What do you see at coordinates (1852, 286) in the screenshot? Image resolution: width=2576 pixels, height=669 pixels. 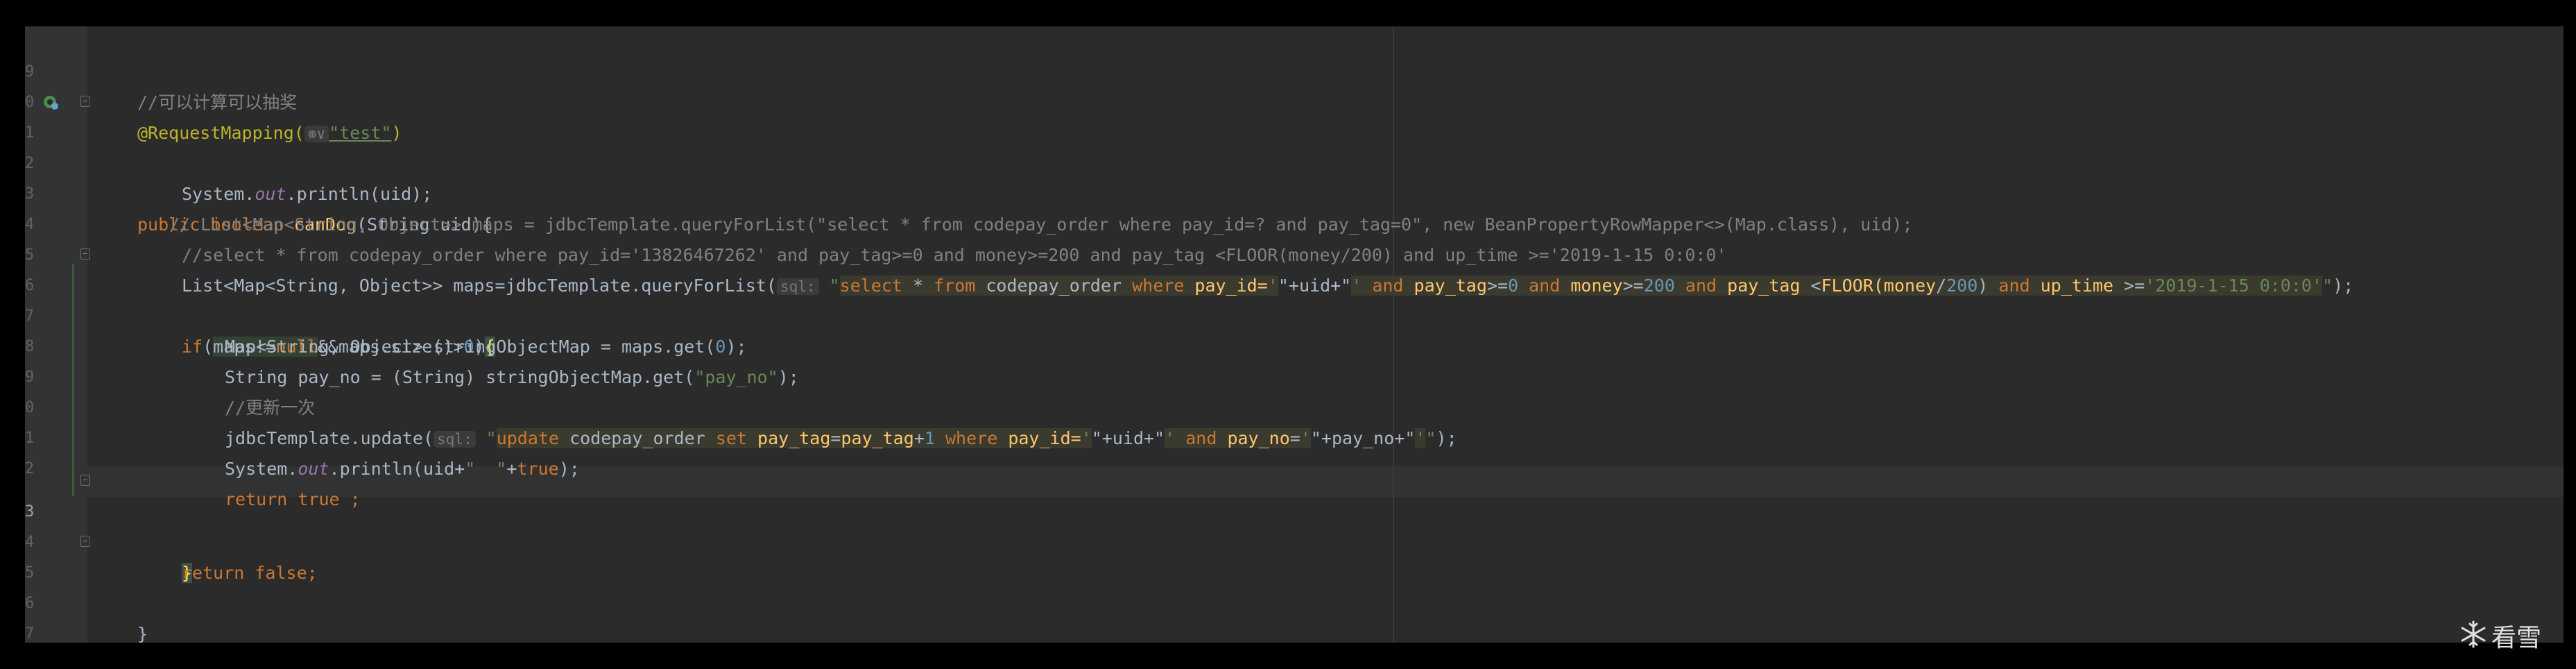 I see `sql-function: FLOOR(` at bounding box center [1852, 286].